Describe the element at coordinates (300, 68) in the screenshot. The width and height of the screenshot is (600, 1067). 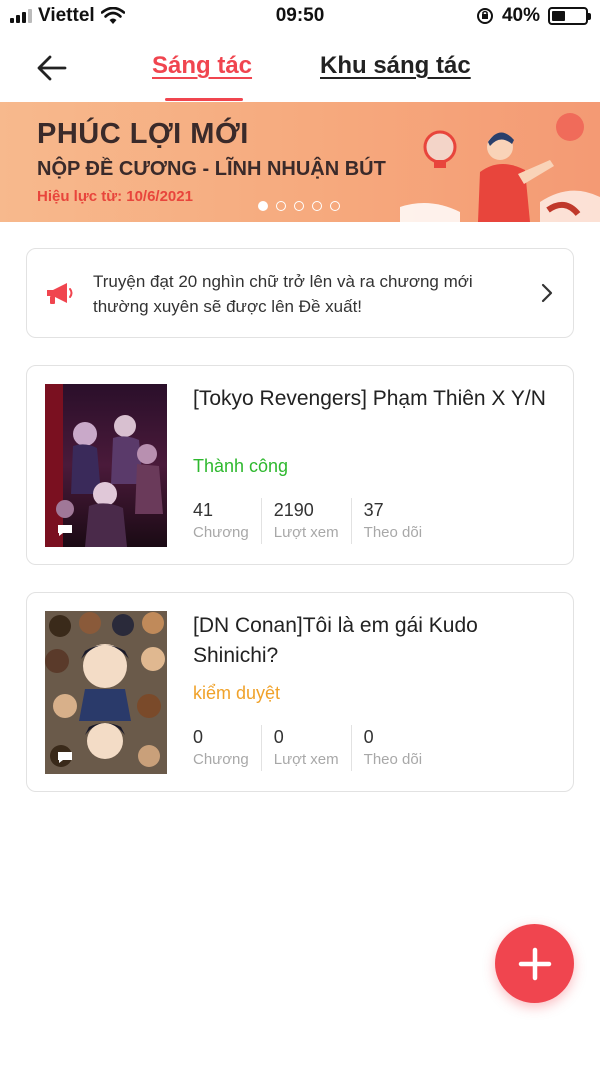
I see `header: Sáng tác Khu sáng tác` at that location.